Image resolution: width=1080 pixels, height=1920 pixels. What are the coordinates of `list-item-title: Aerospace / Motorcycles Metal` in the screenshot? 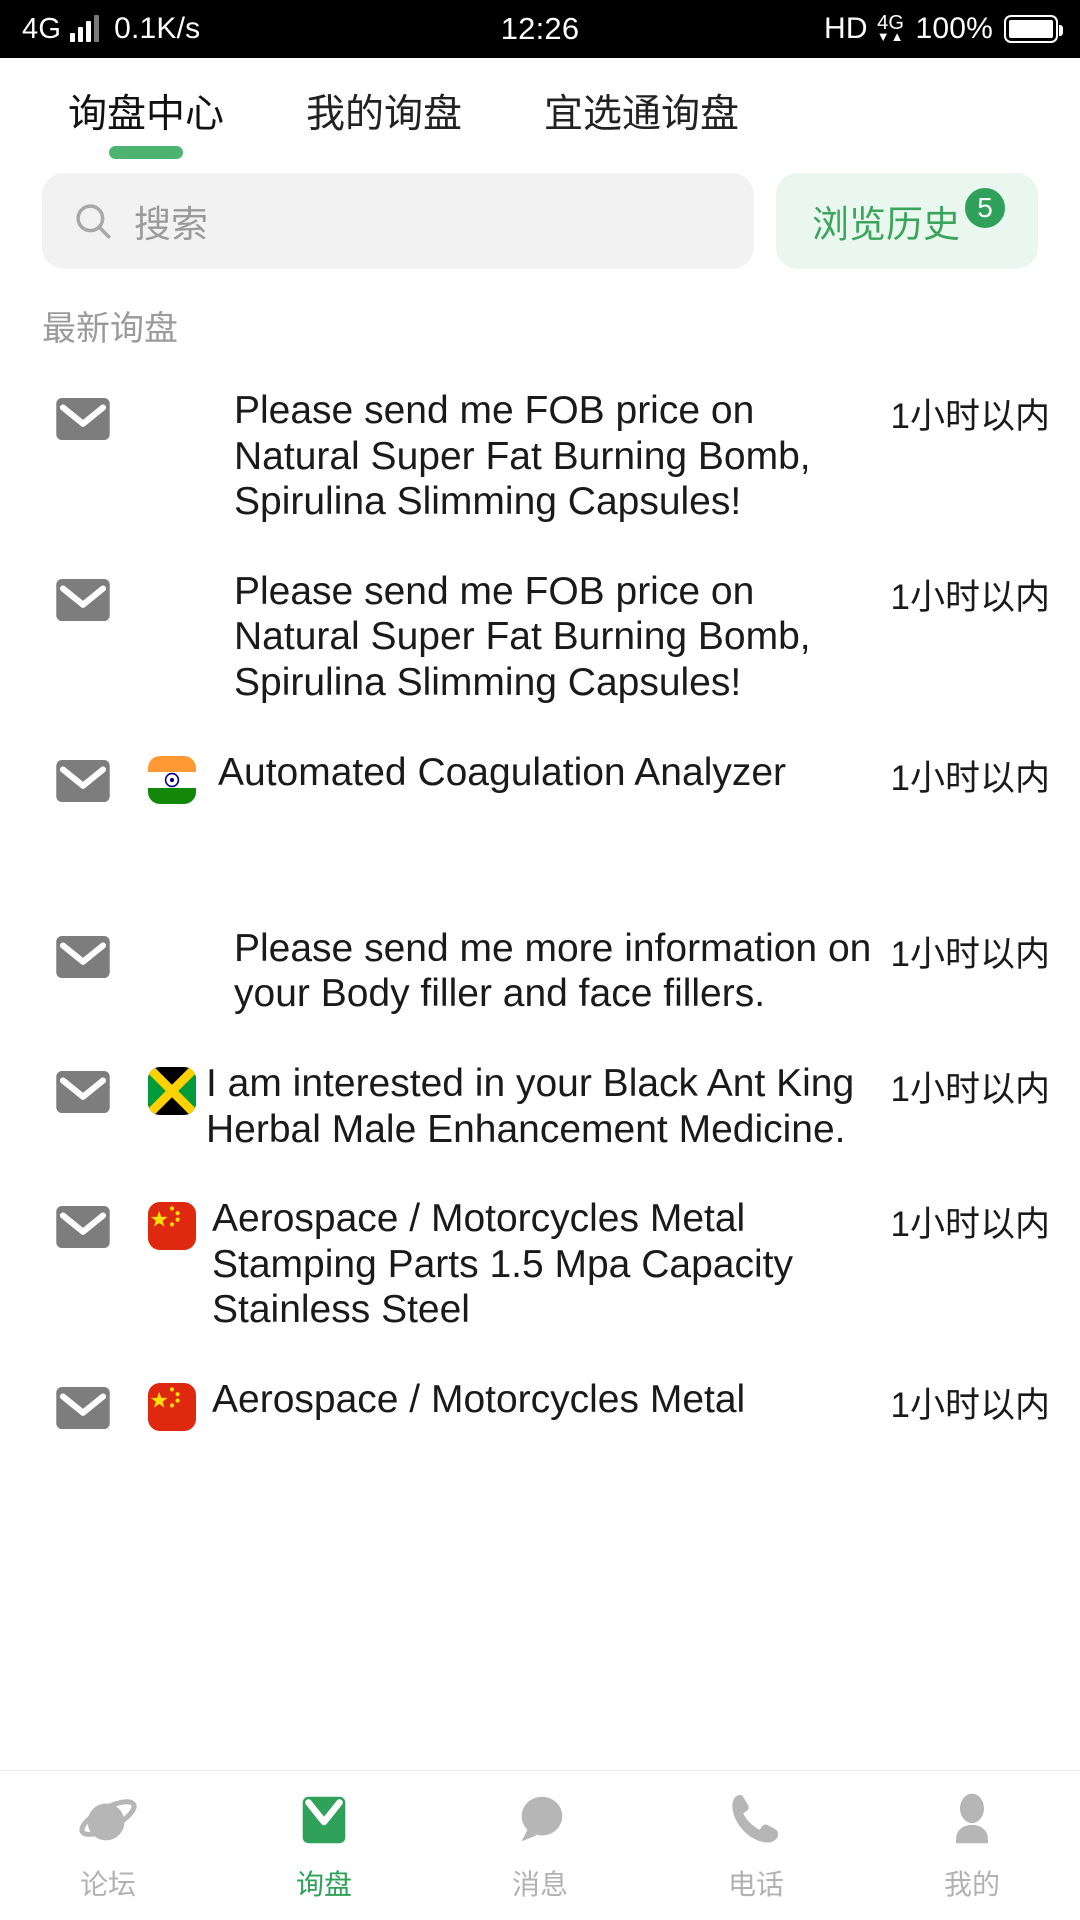 It's located at (479, 1400).